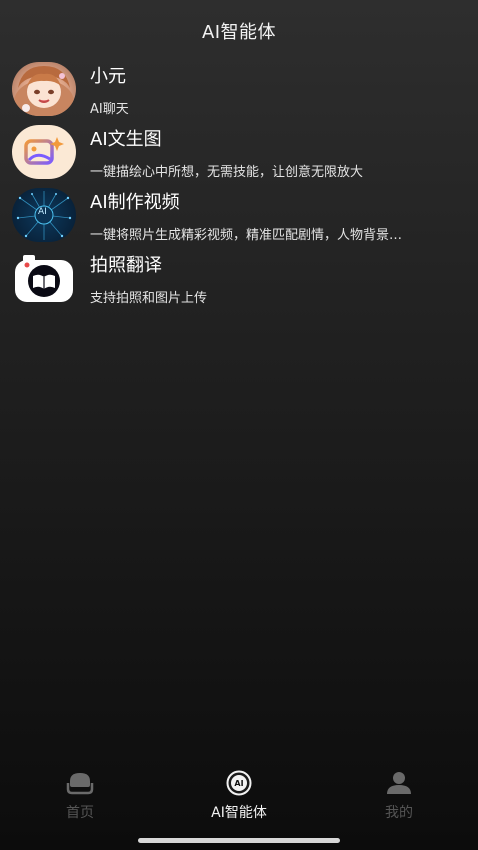 Image resolution: width=478 pixels, height=850 pixels. Describe the element at coordinates (239, 217) in the screenshot. I see `agent-item-ai-video: AI制作视频 一键将照片生成精彩视频，精准匹配剧情，人物背景… AI` at that location.